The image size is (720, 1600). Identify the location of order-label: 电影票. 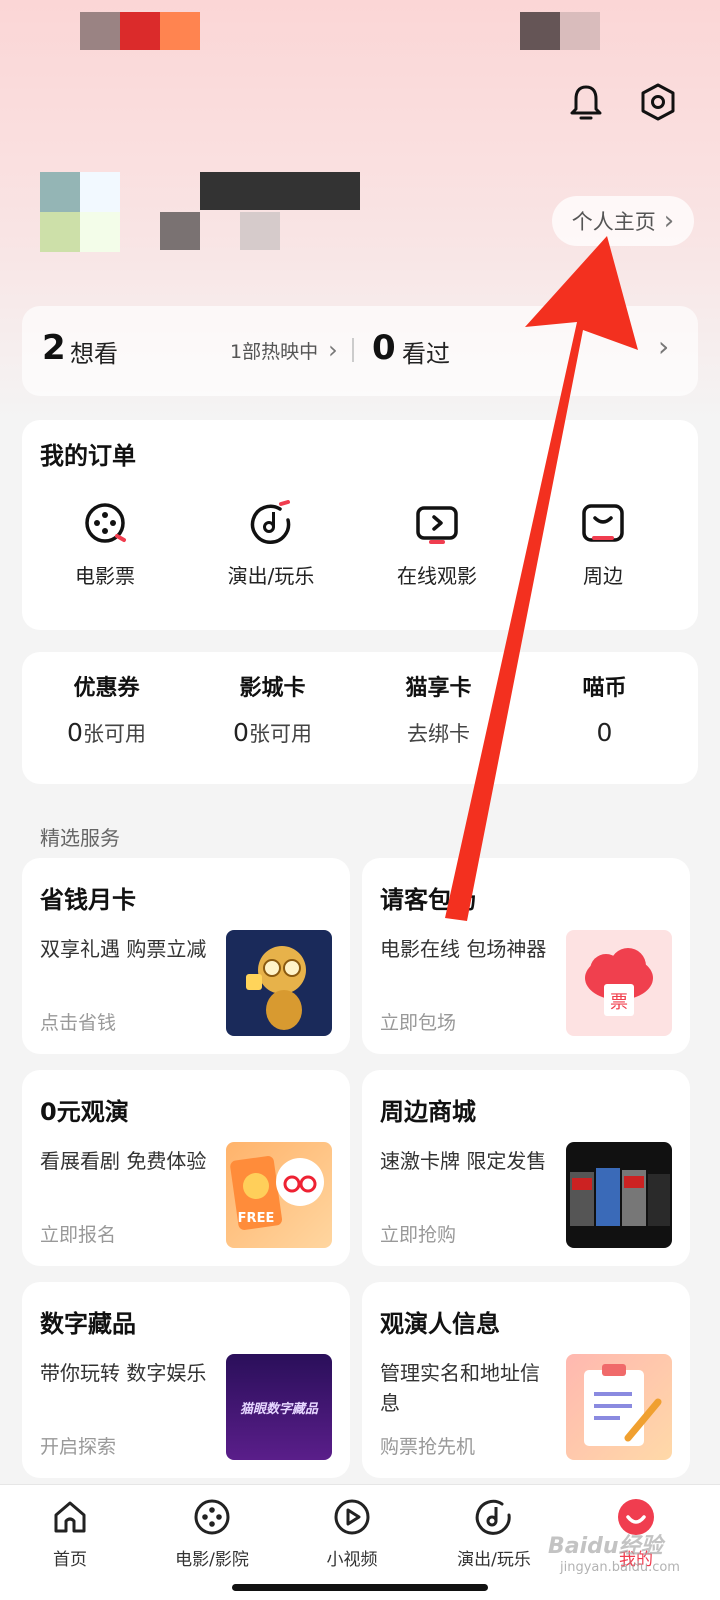
(105, 576).